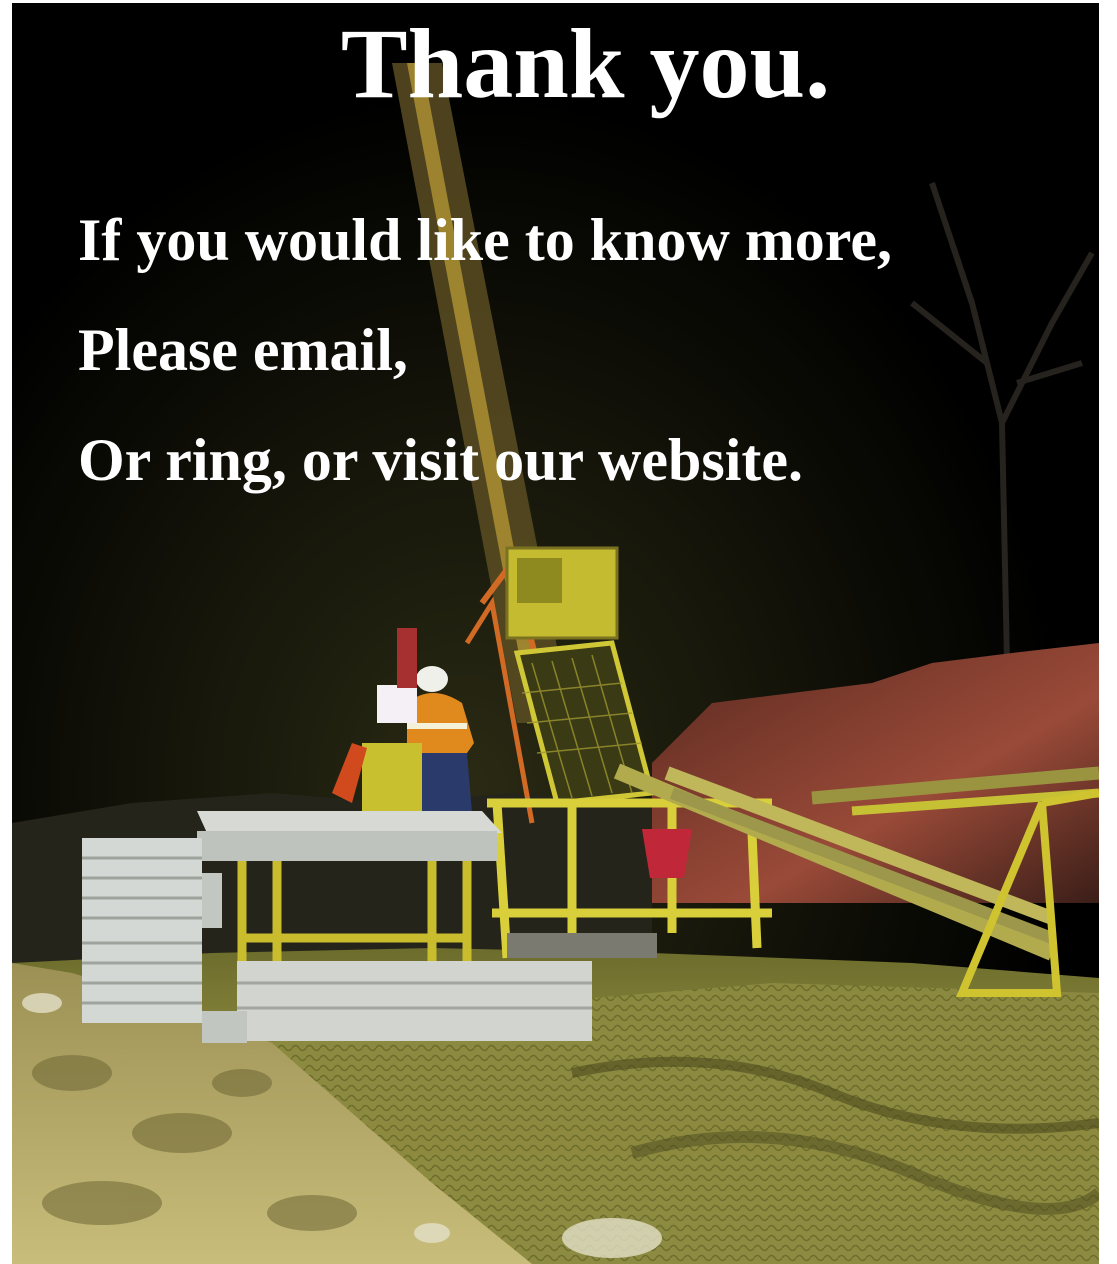 The width and height of the screenshot is (1117, 1264). Describe the element at coordinates (667, 853) in the screenshot. I see `red-bucket` at that location.